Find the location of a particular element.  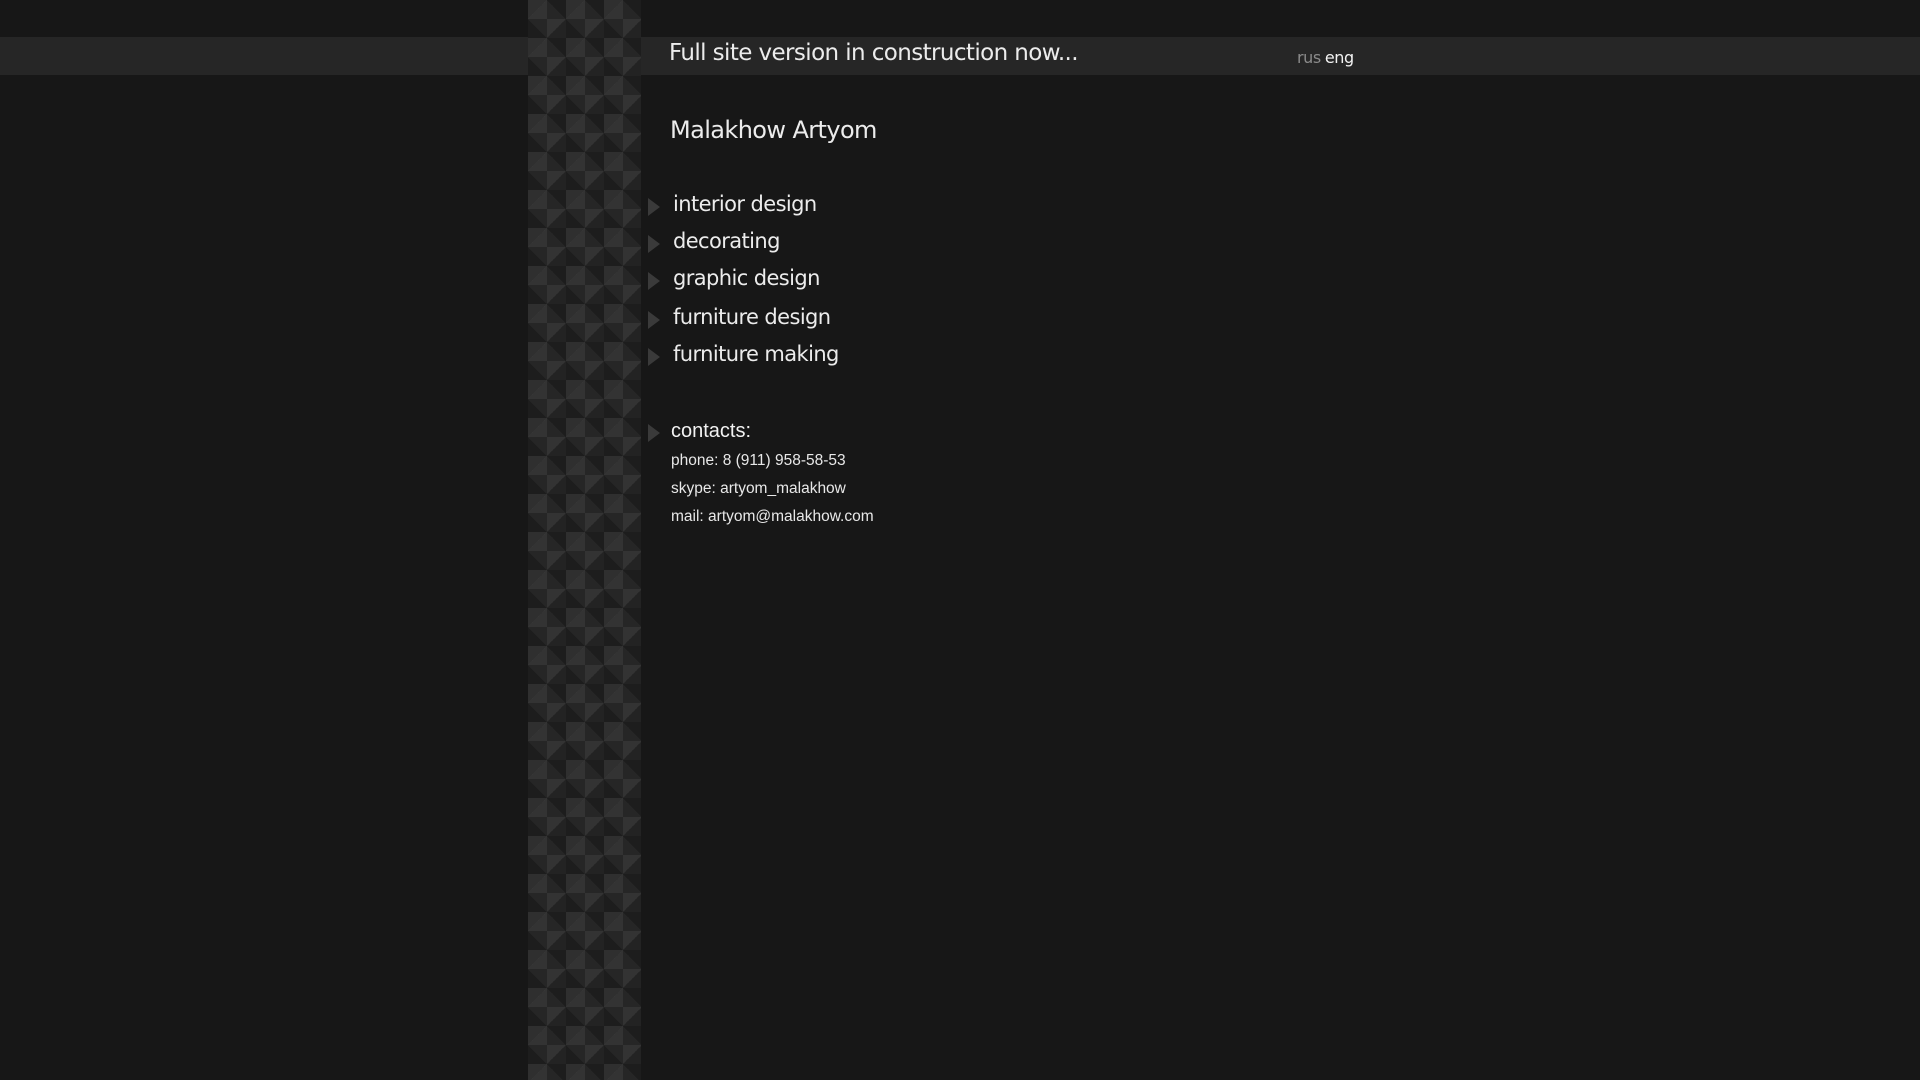

menu-item-label: decorating is located at coordinates (726, 241).